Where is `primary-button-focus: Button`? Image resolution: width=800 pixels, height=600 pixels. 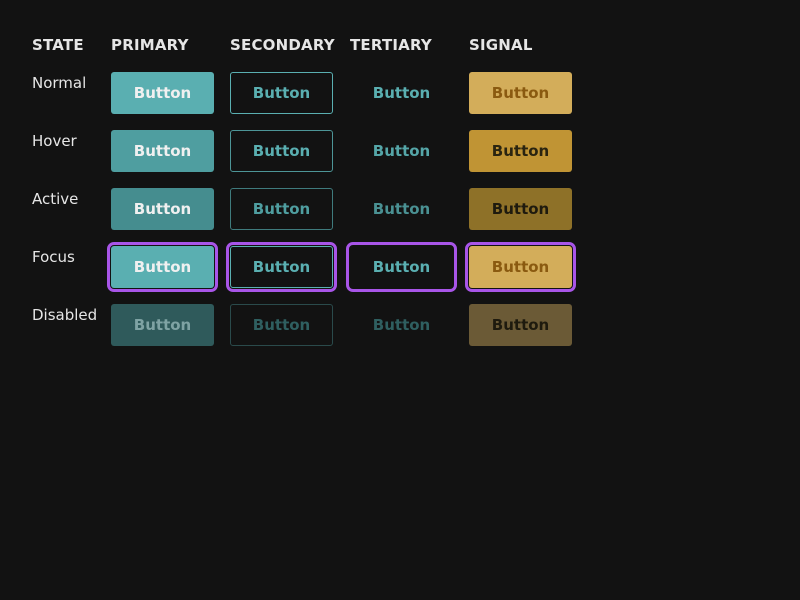 primary-button-focus: Button is located at coordinates (162, 267).